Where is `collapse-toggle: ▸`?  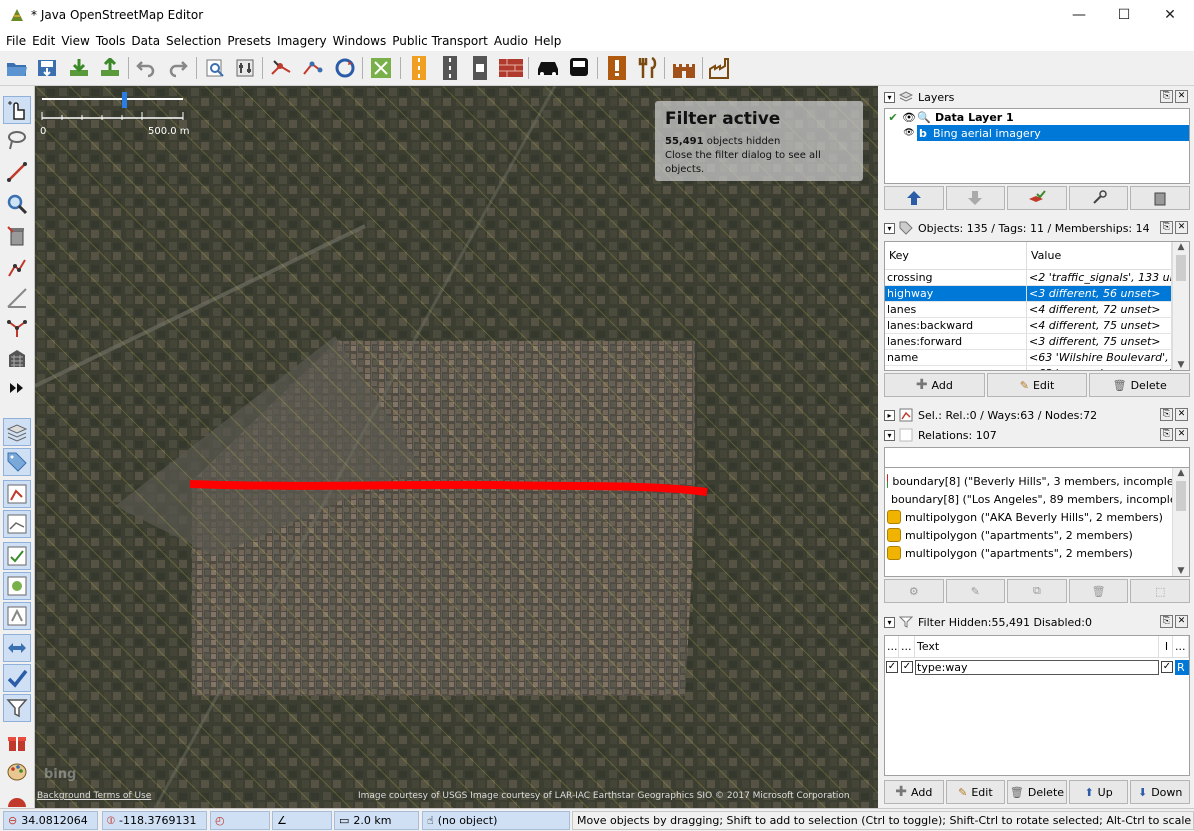
collapse-toggle: ▸ is located at coordinates (889, 415).